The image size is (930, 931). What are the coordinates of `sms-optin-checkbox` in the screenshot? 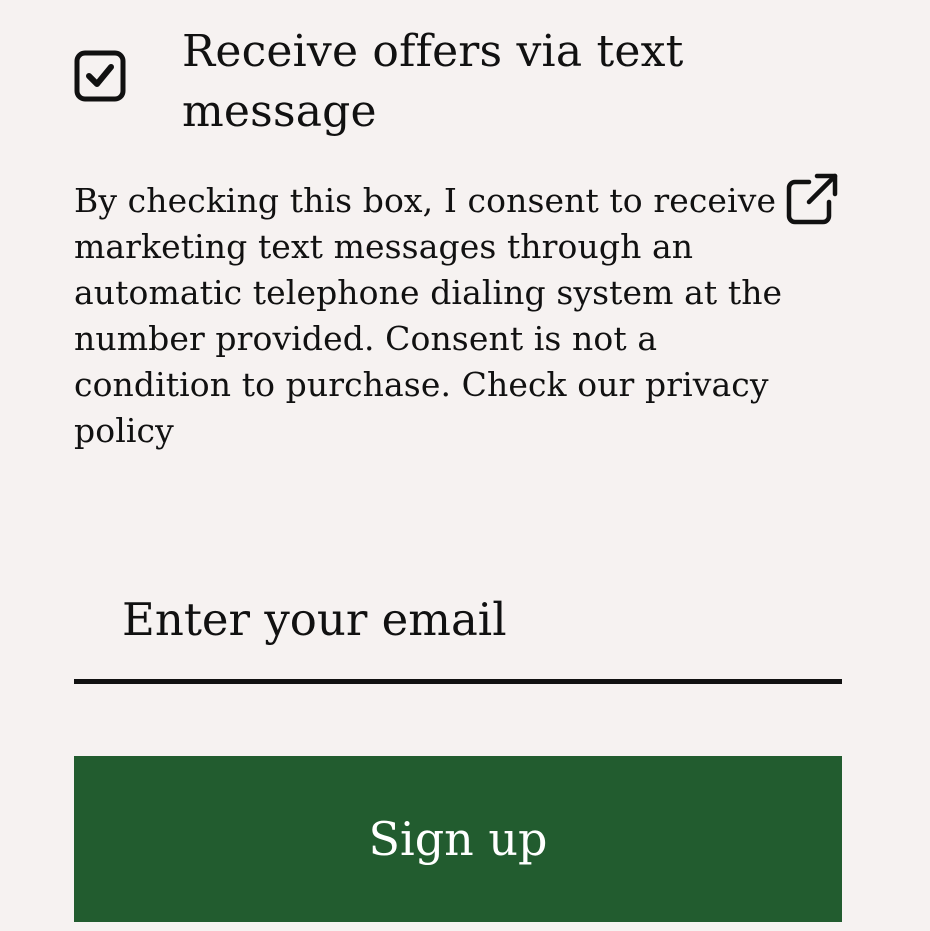 It's located at (100, 76).